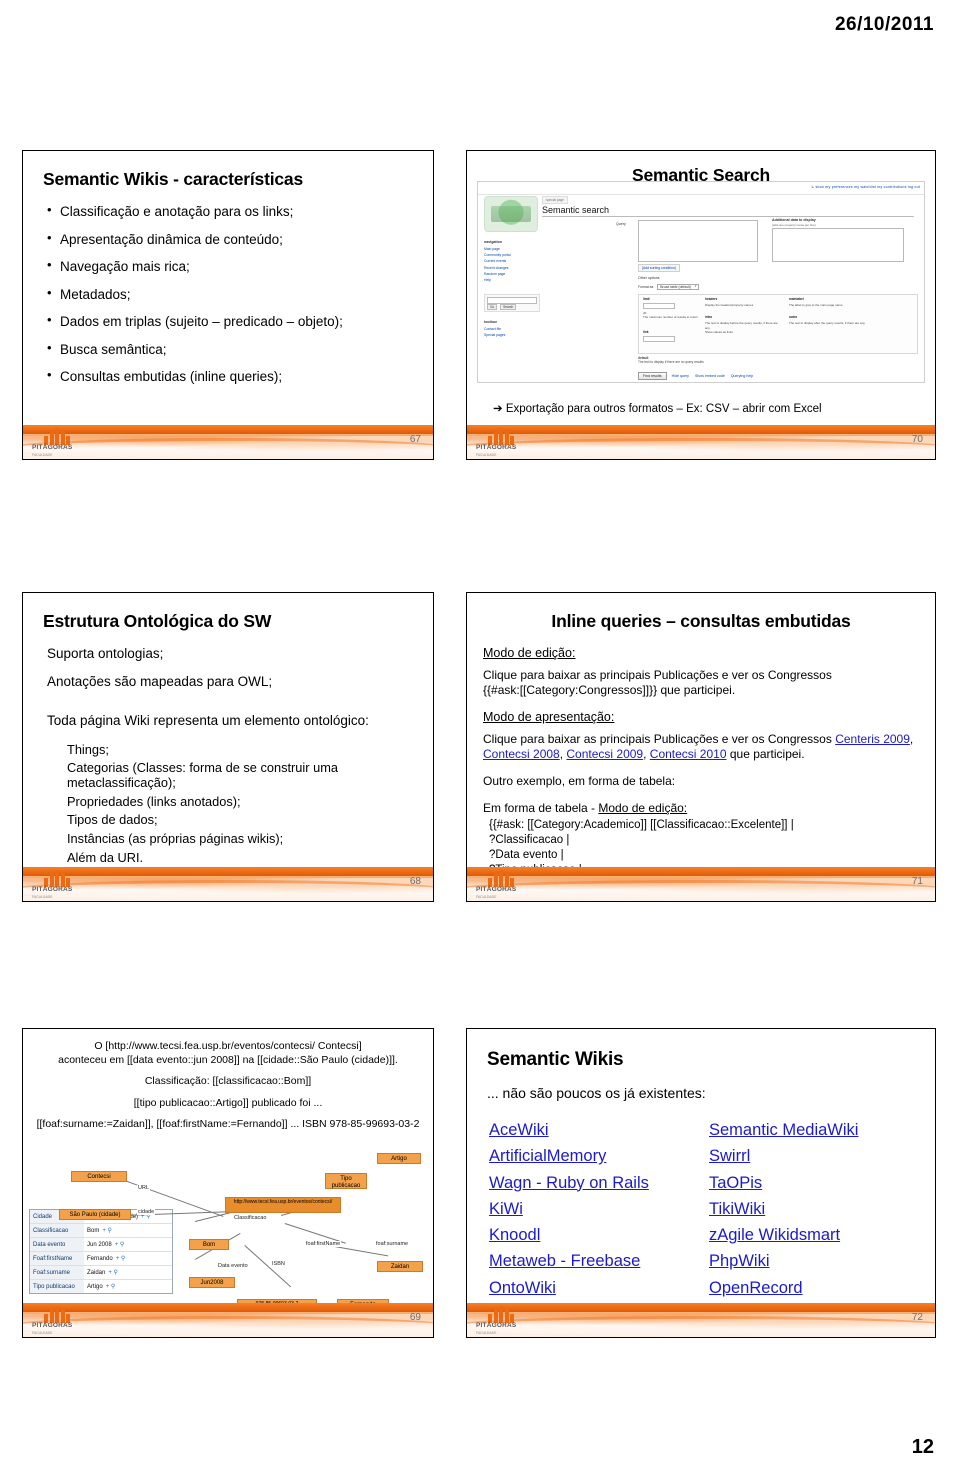  I want to click on link-artificialmemory: ArtificialMemory, so click(594, 1156).